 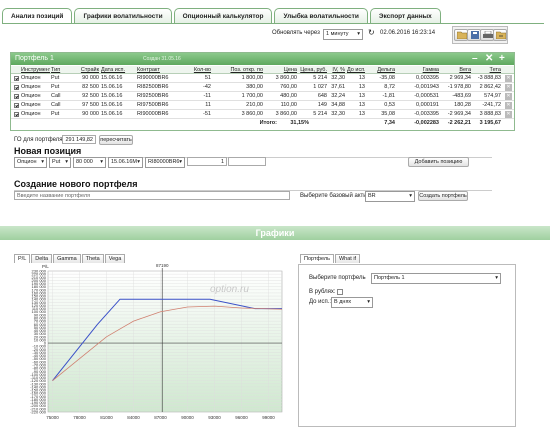 I want to click on rub-label: В рублях:, so click(x=322, y=292).